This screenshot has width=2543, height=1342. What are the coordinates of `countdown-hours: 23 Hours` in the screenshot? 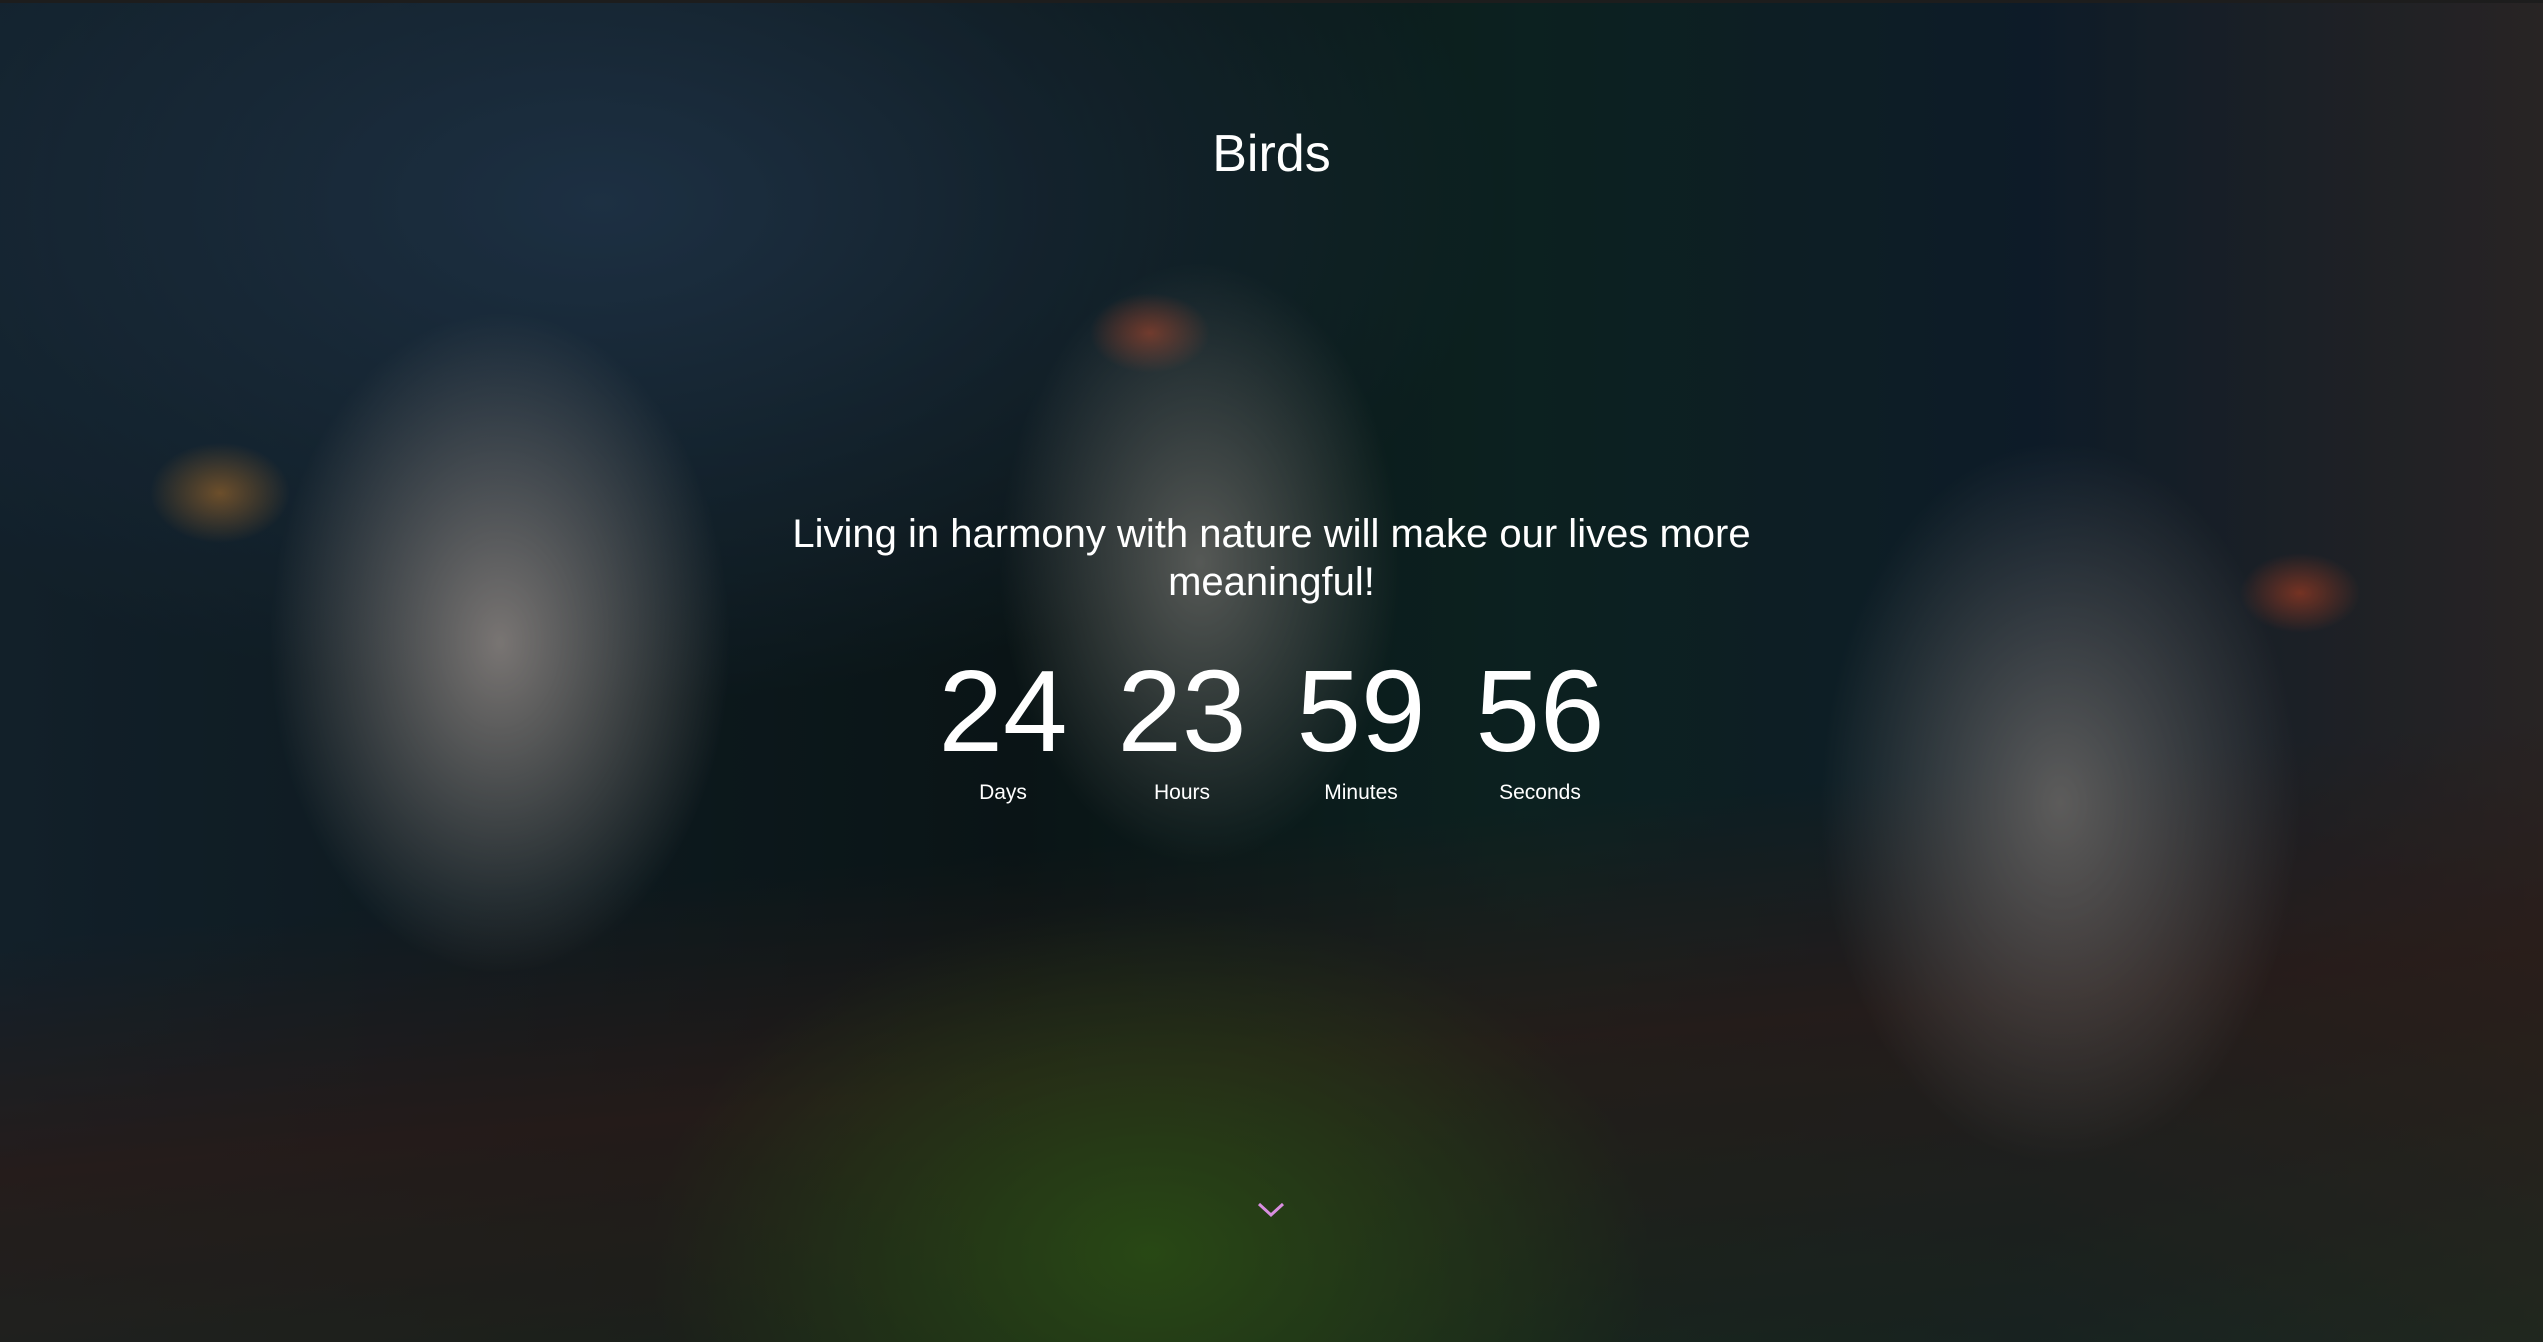 It's located at (1182, 727).